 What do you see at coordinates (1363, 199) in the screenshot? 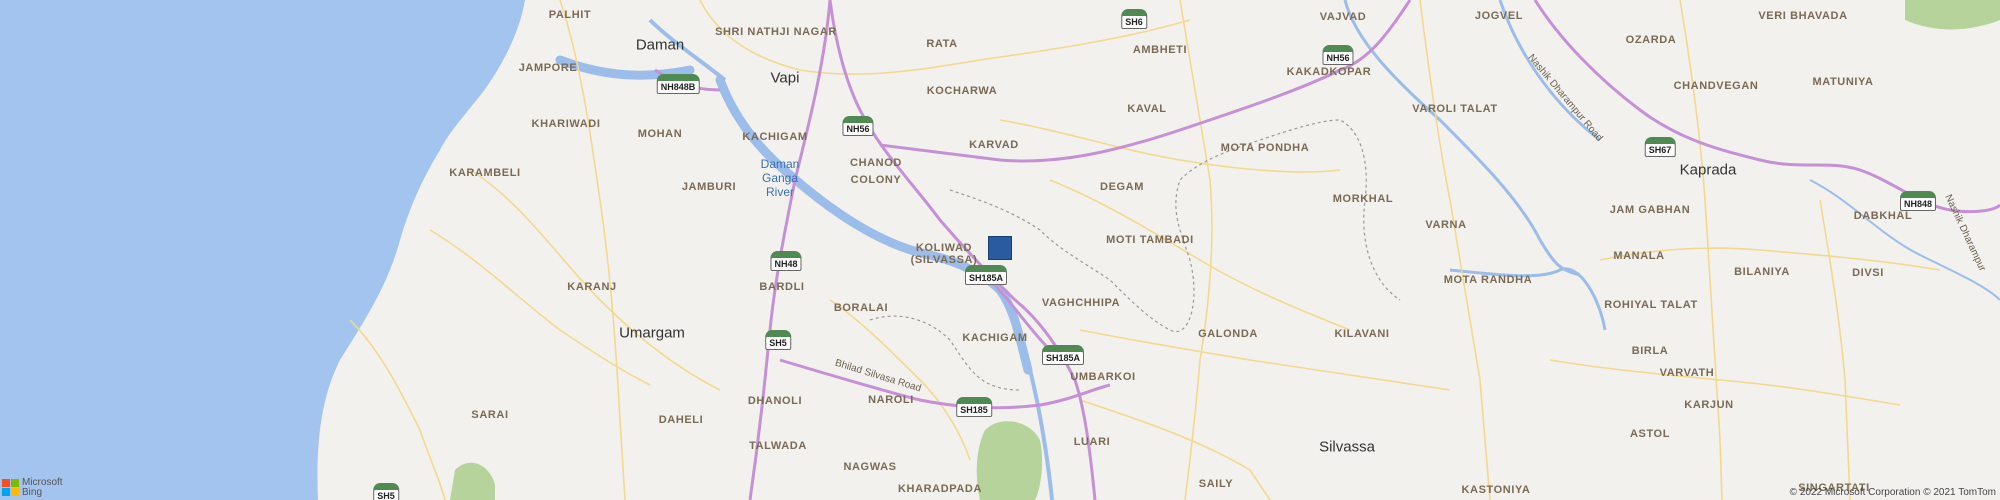
I see `locality-label: MORKHAL` at bounding box center [1363, 199].